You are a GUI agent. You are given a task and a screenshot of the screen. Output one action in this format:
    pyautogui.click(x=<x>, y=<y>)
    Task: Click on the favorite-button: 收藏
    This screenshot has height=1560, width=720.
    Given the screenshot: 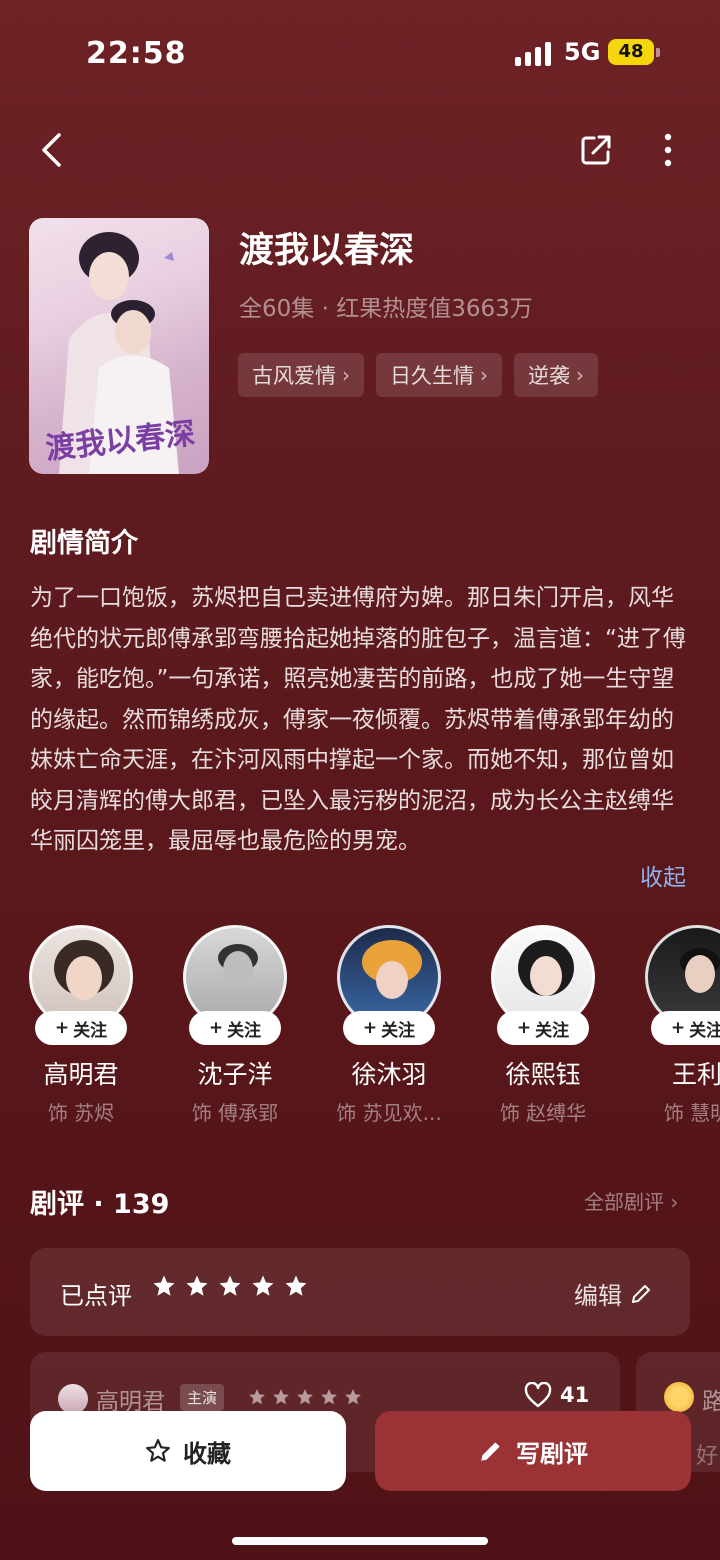 What is the action you would take?
    pyautogui.click(x=188, y=1451)
    